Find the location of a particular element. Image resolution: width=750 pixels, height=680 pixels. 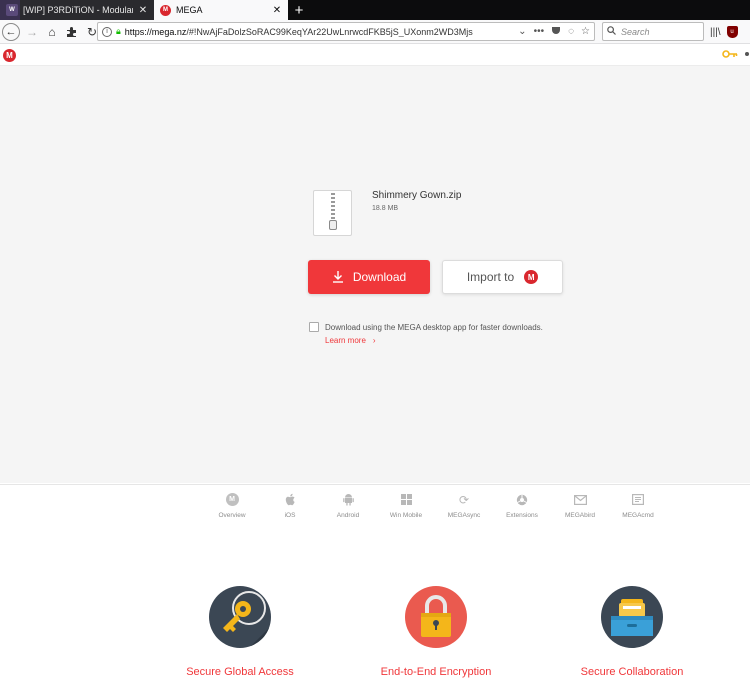

download-arrow-icon is located at coordinates (338, 277).